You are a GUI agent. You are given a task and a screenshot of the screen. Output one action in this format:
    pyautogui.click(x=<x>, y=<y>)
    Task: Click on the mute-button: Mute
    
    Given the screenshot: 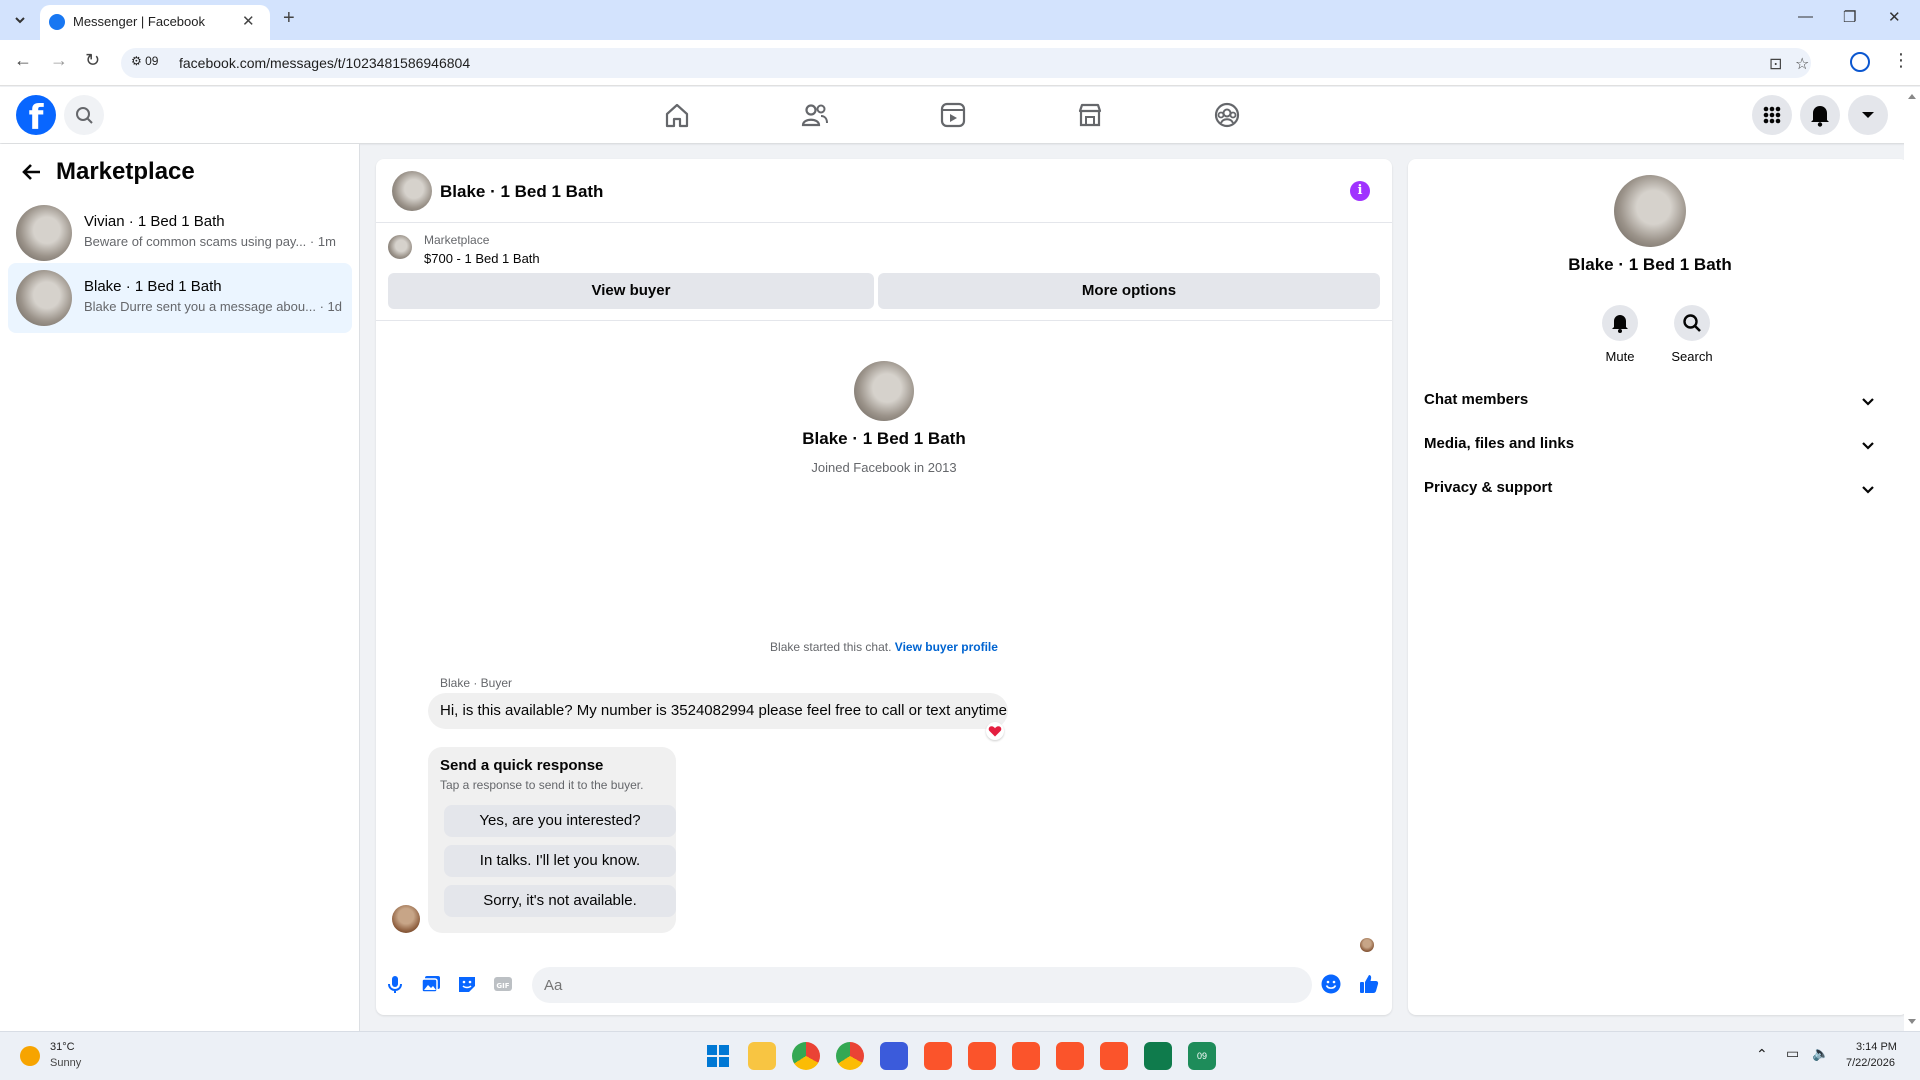 What is the action you would take?
    pyautogui.click(x=1620, y=334)
    